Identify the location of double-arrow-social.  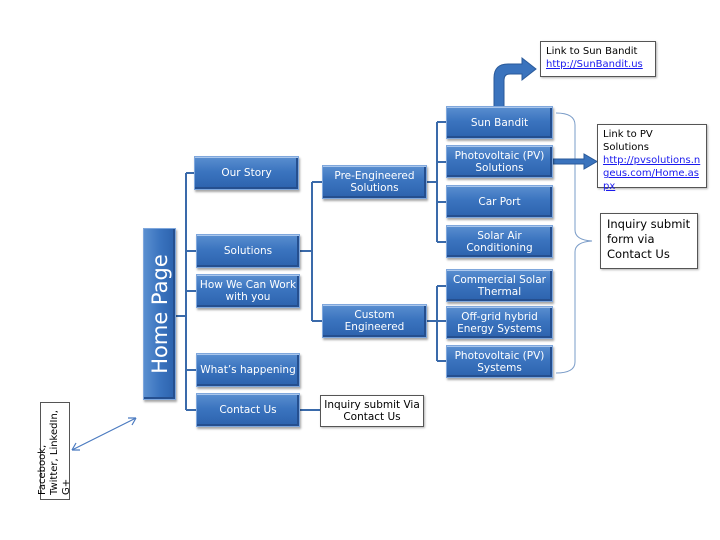
(104, 434).